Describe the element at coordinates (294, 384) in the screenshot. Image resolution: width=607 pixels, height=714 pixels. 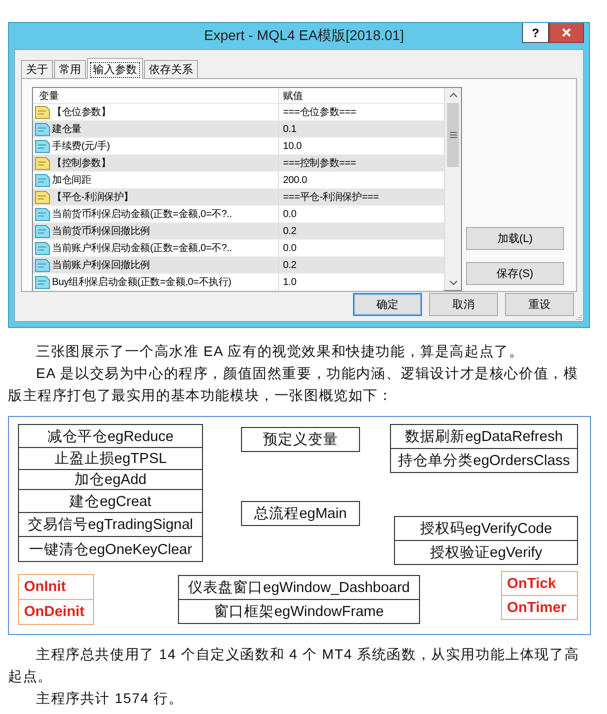
I see `paragraph: EA 是以交易为中心的程序，颜值固然重要，功能内涵、逻辑设计才是核心价值，模版主程序打包了最实用的基本功能模块，一张图概览如下：` at that location.